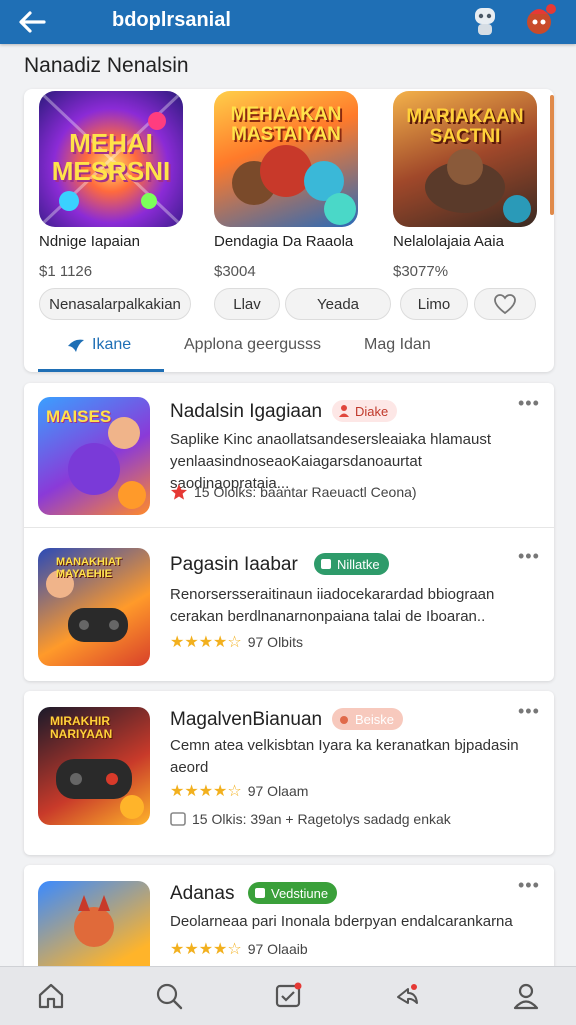 The width and height of the screenshot is (576, 1025). Describe the element at coordinates (171, 20) in the screenshot. I see `app-title: bdoplrsanial` at that location.